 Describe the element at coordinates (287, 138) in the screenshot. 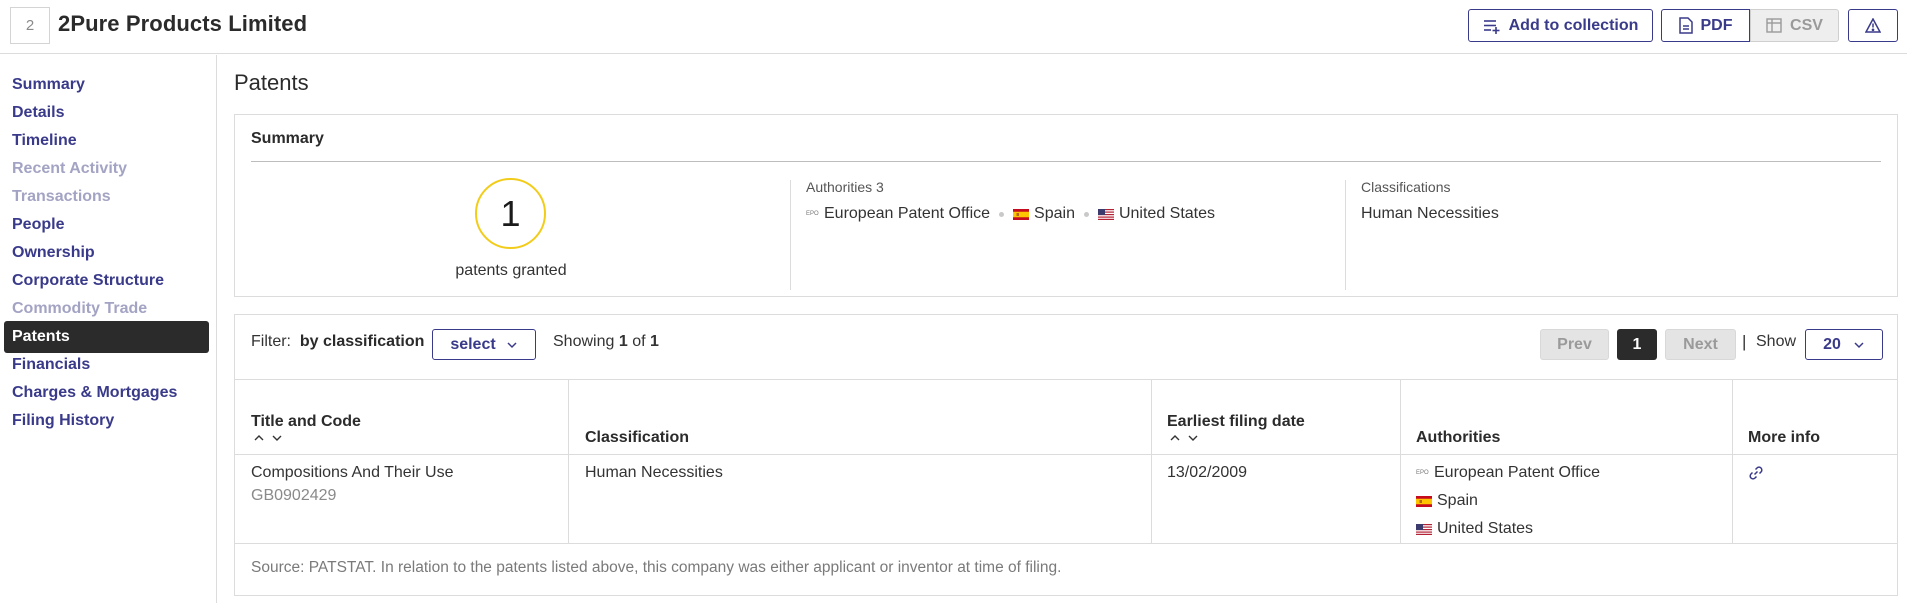

I see `summary-heading: Summary` at that location.